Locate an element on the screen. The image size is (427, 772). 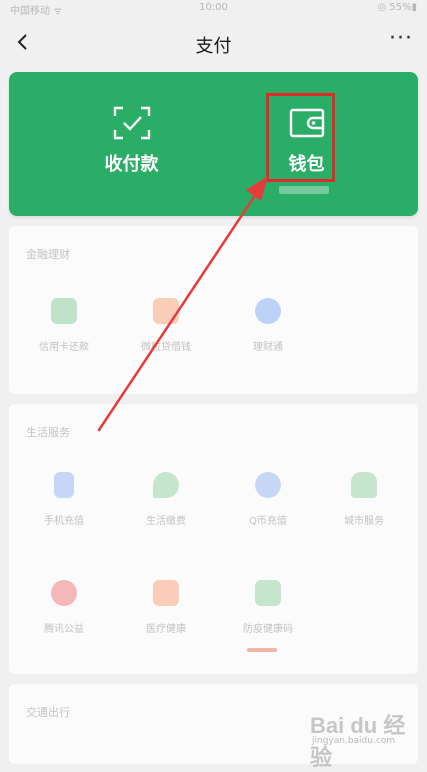
service-label: 微粒贷借钱 is located at coordinates (166, 347).